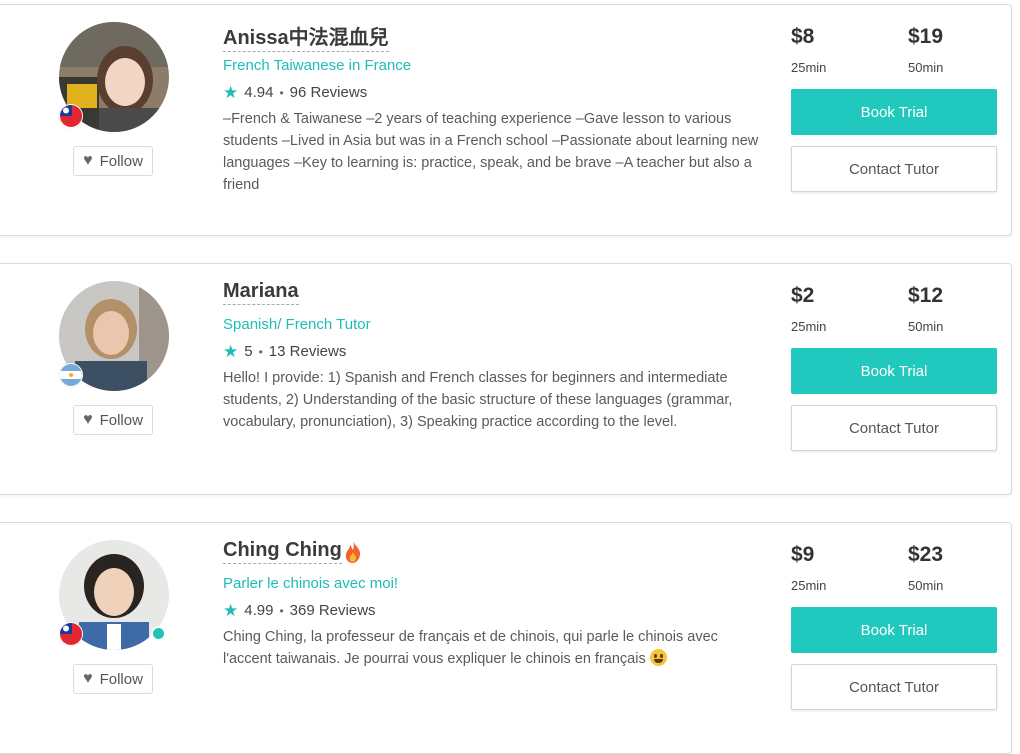  Describe the element at coordinates (259, 92) in the screenshot. I see `rating-value: 4.94` at that location.